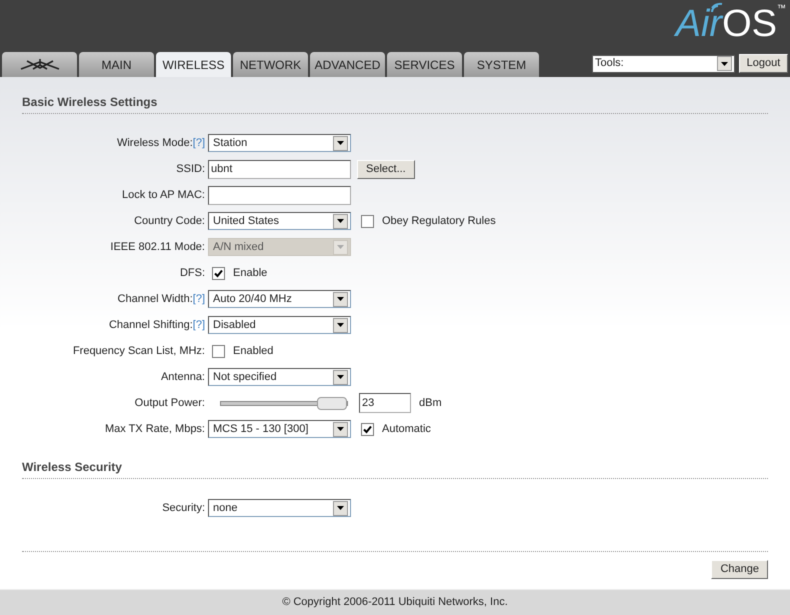 The height and width of the screenshot is (615, 790). What do you see at coordinates (279, 299) in the screenshot?
I see `dropdown: Auto 20/40 MHz` at bounding box center [279, 299].